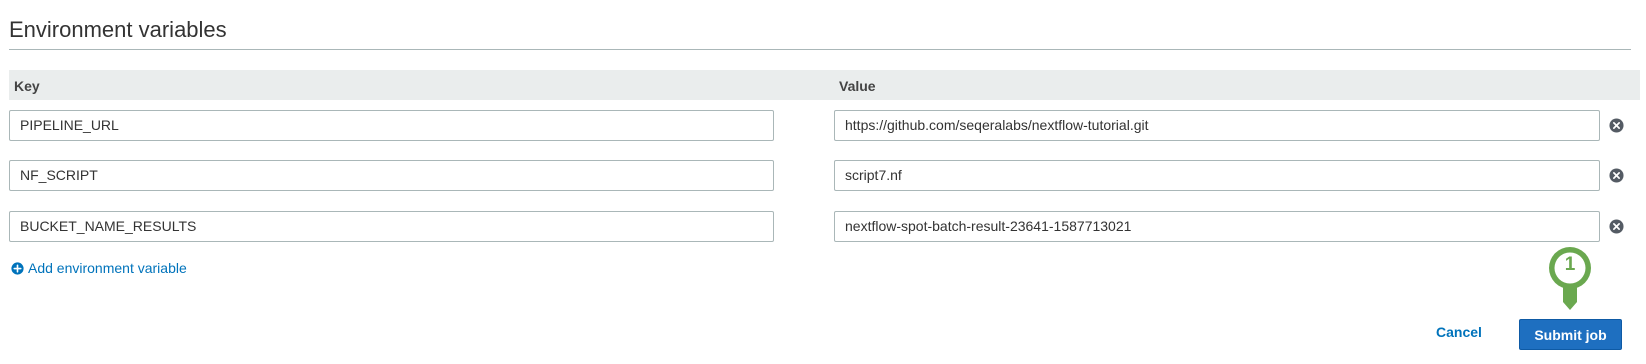 The image size is (1646, 364). What do you see at coordinates (391, 125) in the screenshot?
I see `key-input: PIPELINE_URL` at bounding box center [391, 125].